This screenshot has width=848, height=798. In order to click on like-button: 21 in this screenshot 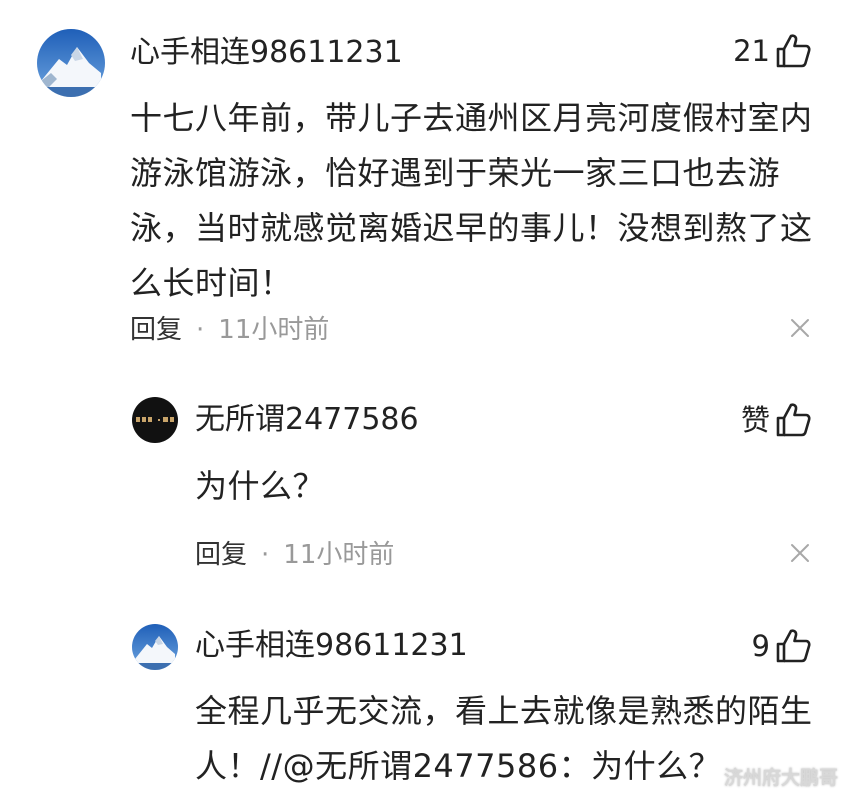, I will do `click(772, 51)`.